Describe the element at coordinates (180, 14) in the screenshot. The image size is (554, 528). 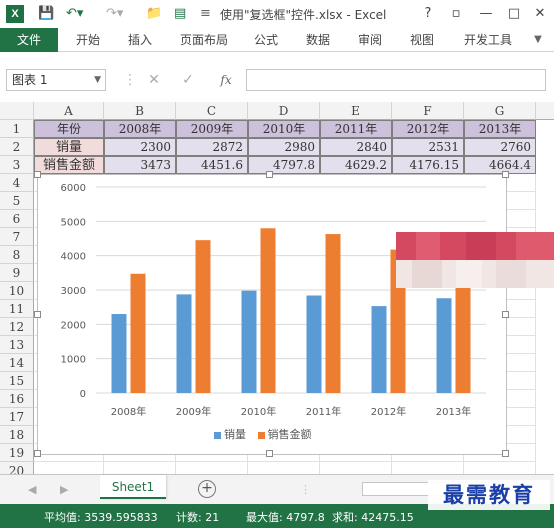
I see `print-preview-icon: ▤` at that location.